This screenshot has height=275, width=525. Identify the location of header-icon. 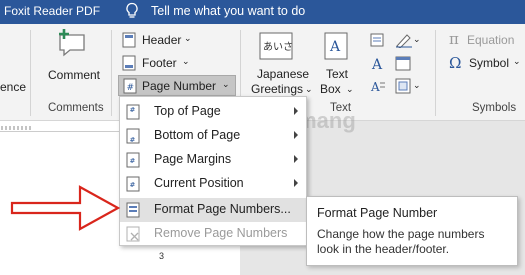
(129, 40).